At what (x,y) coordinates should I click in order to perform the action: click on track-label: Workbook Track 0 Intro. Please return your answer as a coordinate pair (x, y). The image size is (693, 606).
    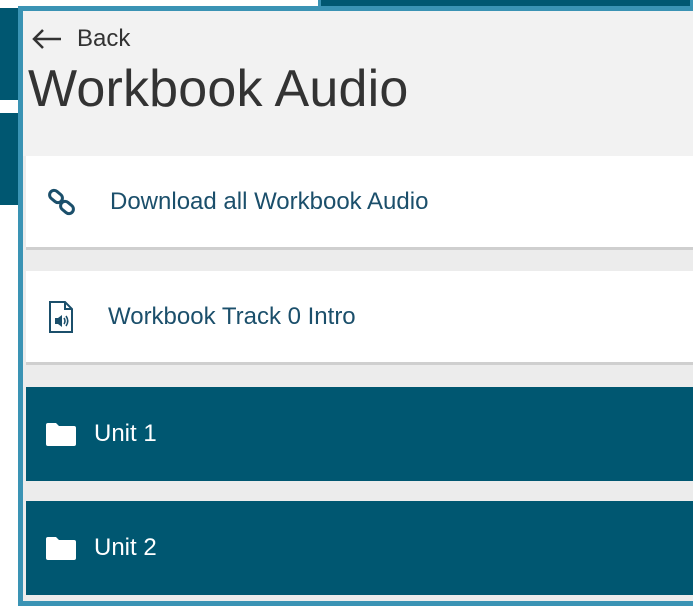
    Looking at the image, I should click on (232, 316).